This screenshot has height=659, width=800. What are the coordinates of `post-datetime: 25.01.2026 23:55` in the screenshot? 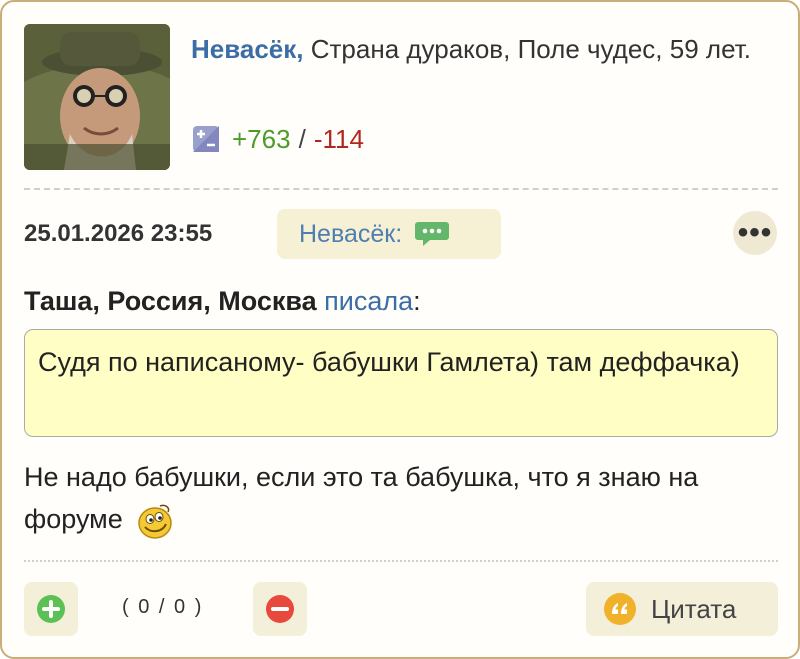 It's located at (118, 233).